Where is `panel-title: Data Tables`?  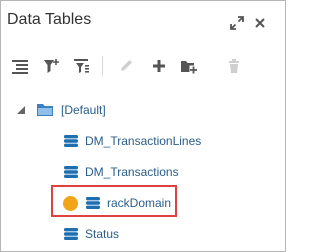
panel-title: Data Tables is located at coordinates (49, 19).